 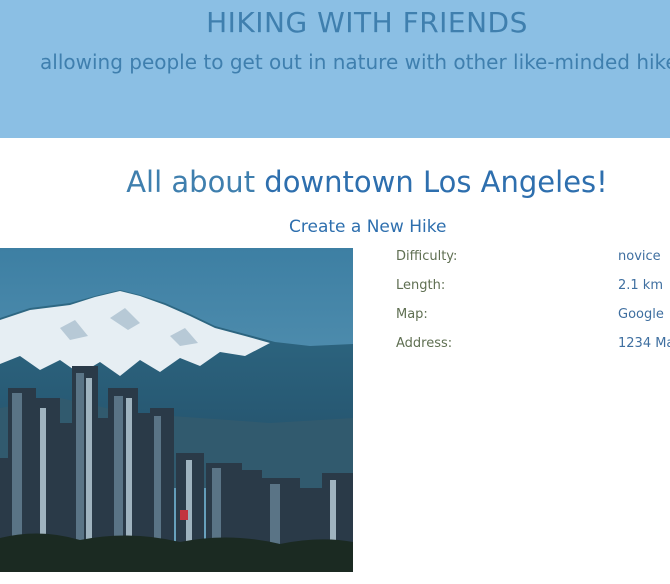 What do you see at coordinates (436, 182) in the screenshot?
I see `heading-place: downtown Los Angeles!` at bounding box center [436, 182].